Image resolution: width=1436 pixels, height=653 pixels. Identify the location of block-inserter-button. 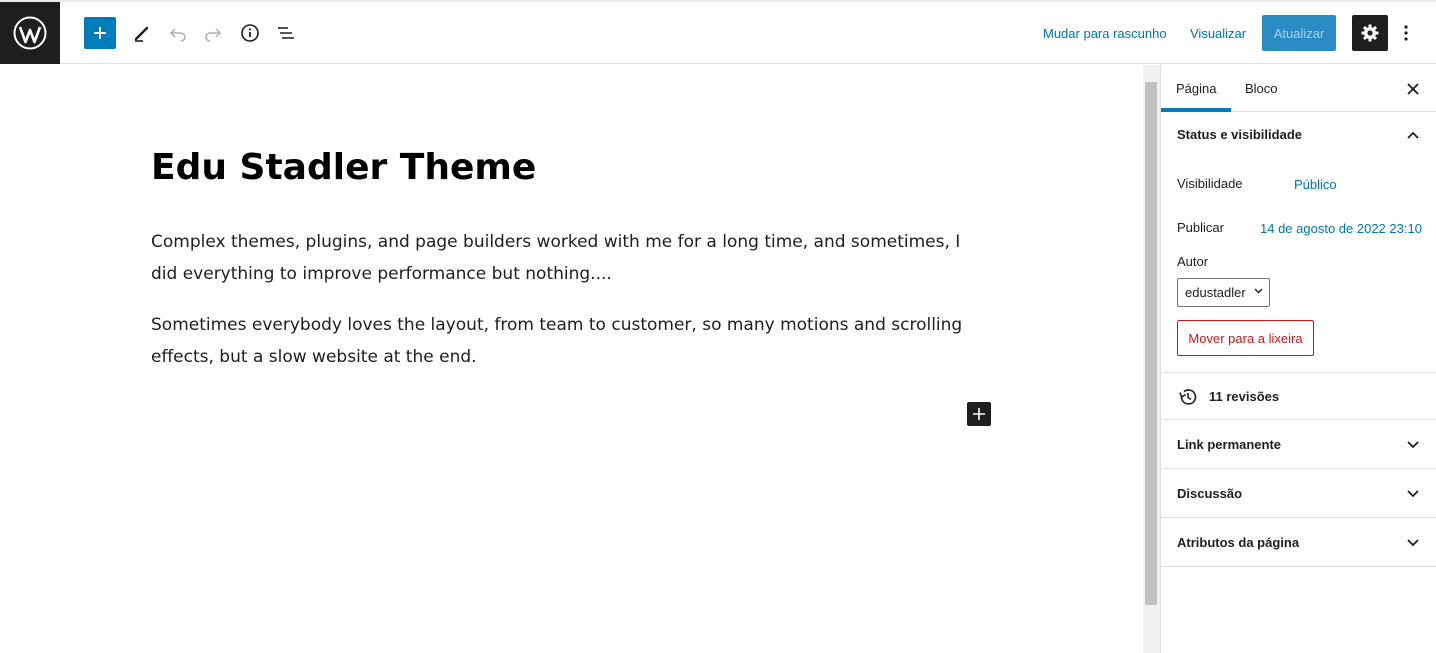
(979, 414).